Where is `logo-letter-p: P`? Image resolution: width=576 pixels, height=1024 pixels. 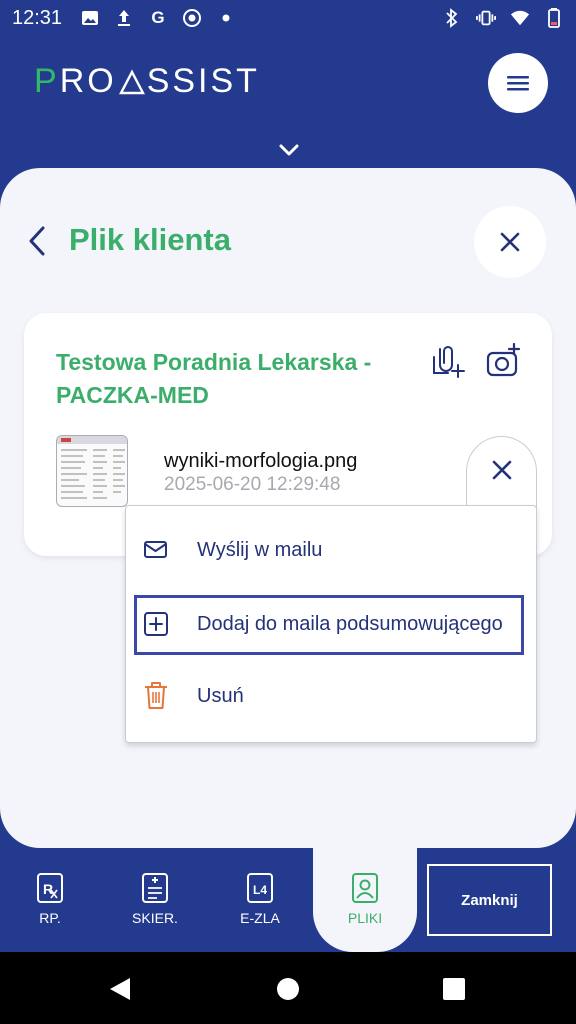 logo-letter-p: P is located at coordinates (47, 81).